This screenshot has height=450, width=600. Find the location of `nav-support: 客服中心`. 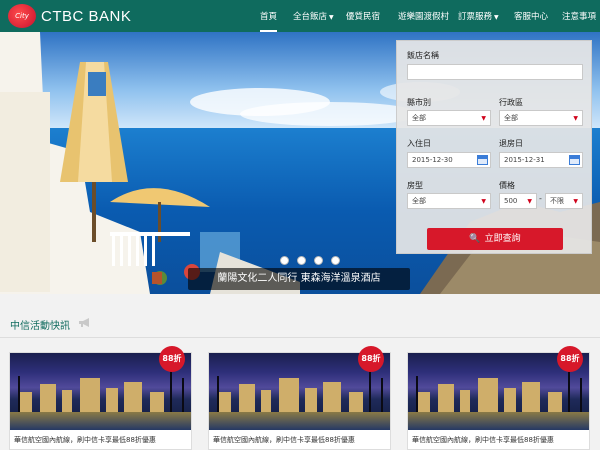

nav-support: 客服中心 is located at coordinates (531, 16).